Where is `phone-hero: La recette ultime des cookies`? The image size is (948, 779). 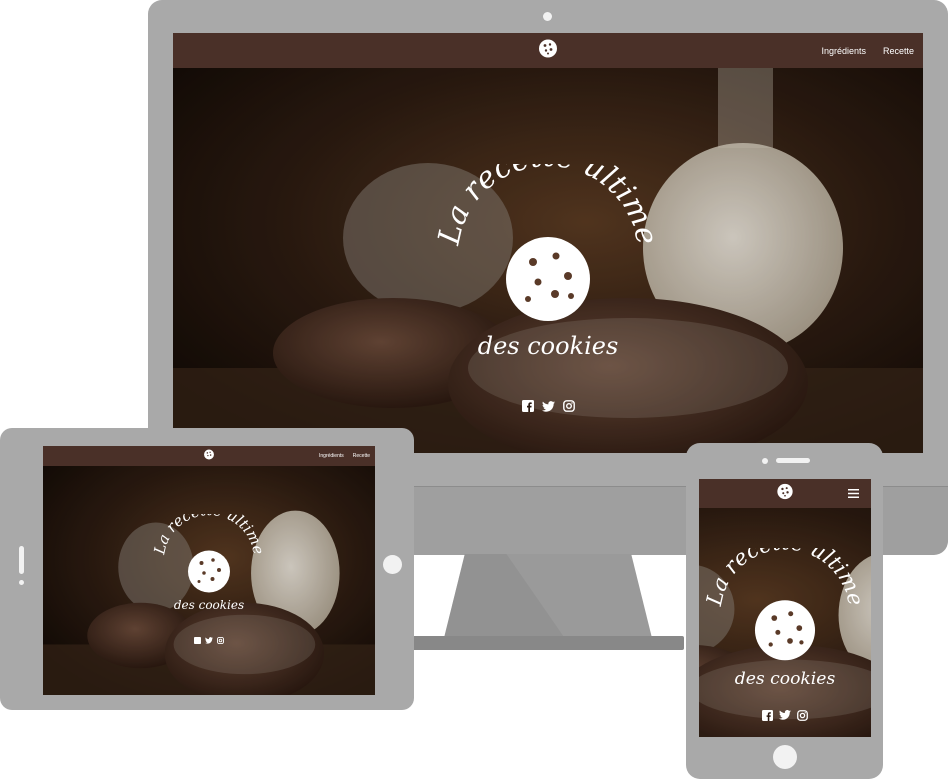 phone-hero: La recette ultime des cookies is located at coordinates (785, 622).